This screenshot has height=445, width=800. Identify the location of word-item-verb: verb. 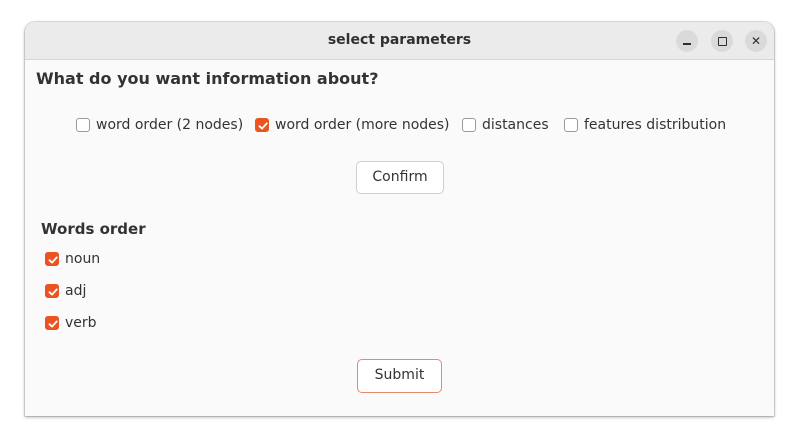
(71, 323).